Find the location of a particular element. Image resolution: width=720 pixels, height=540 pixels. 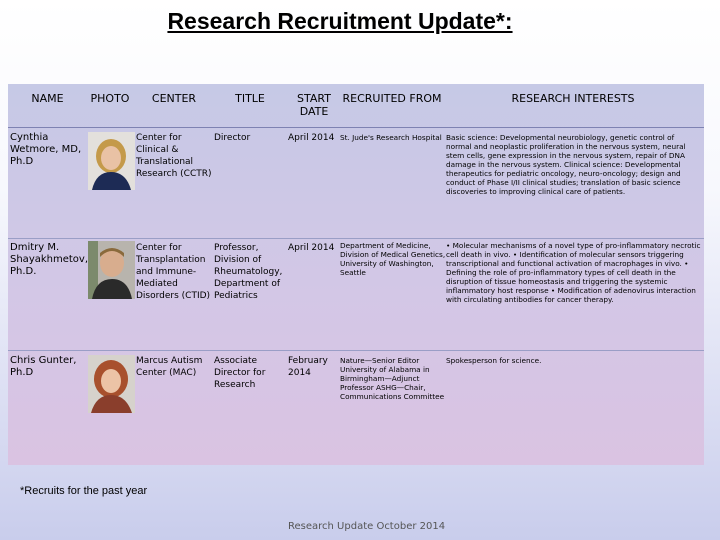

footnote: *Recruits for the past year is located at coordinates (84, 491).